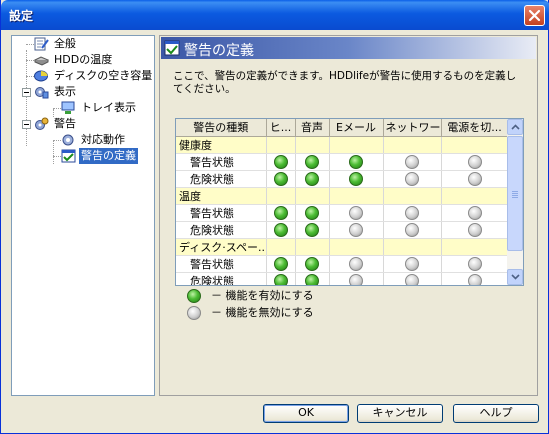 The height and width of the screenshot is (434, 549). I want to click on column-header-sound: 音声, so click(312, 128).